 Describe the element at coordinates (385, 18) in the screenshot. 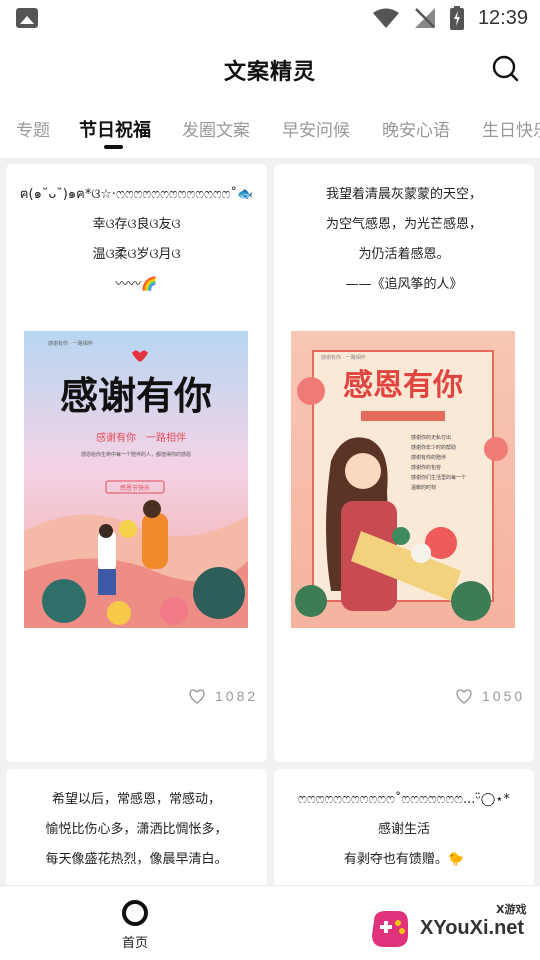

I see `wifi-icon` at that location.